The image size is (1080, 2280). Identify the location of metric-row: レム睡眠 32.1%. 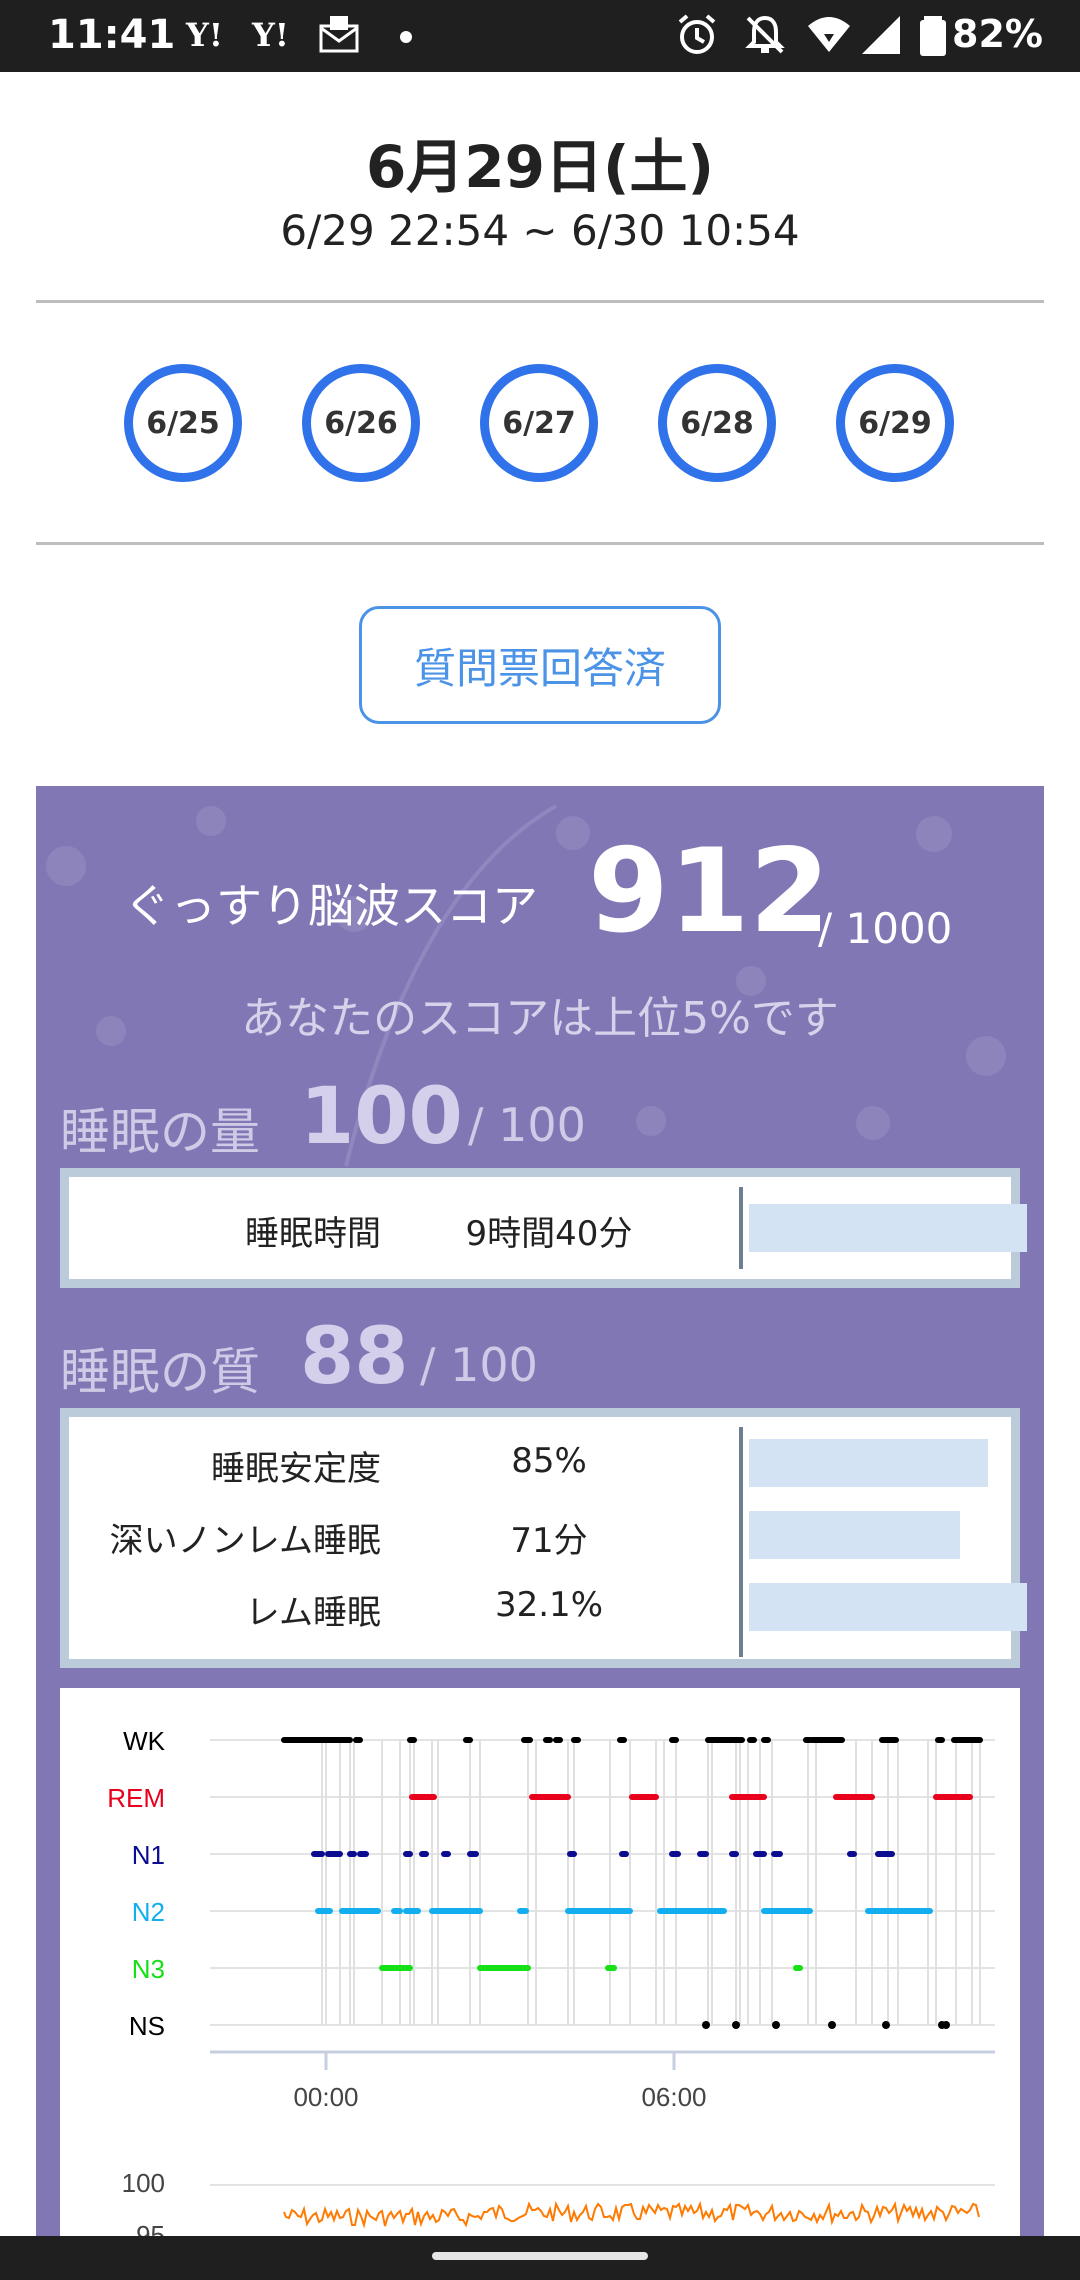
(548, 1607).